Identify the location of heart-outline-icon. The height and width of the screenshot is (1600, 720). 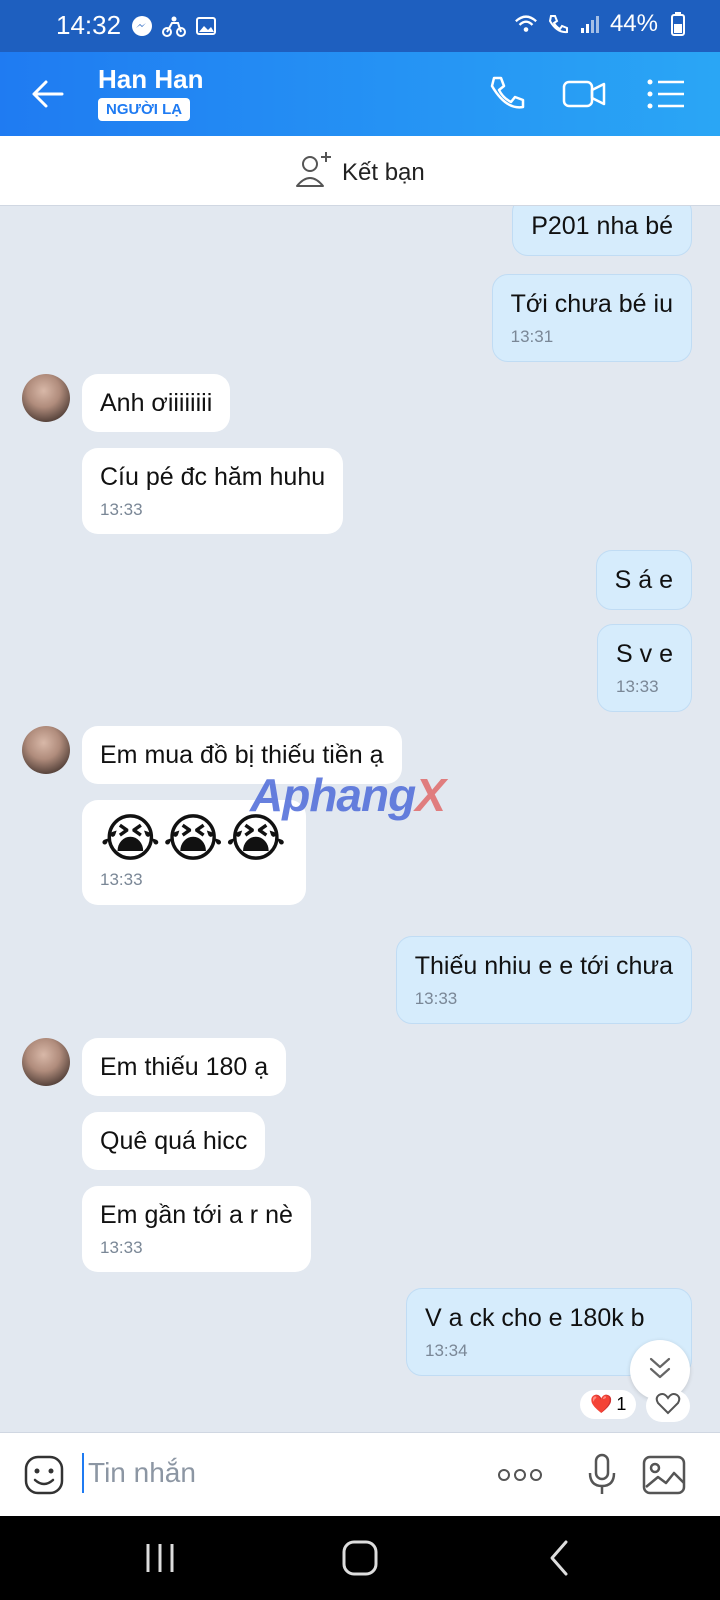
(668, 1406).